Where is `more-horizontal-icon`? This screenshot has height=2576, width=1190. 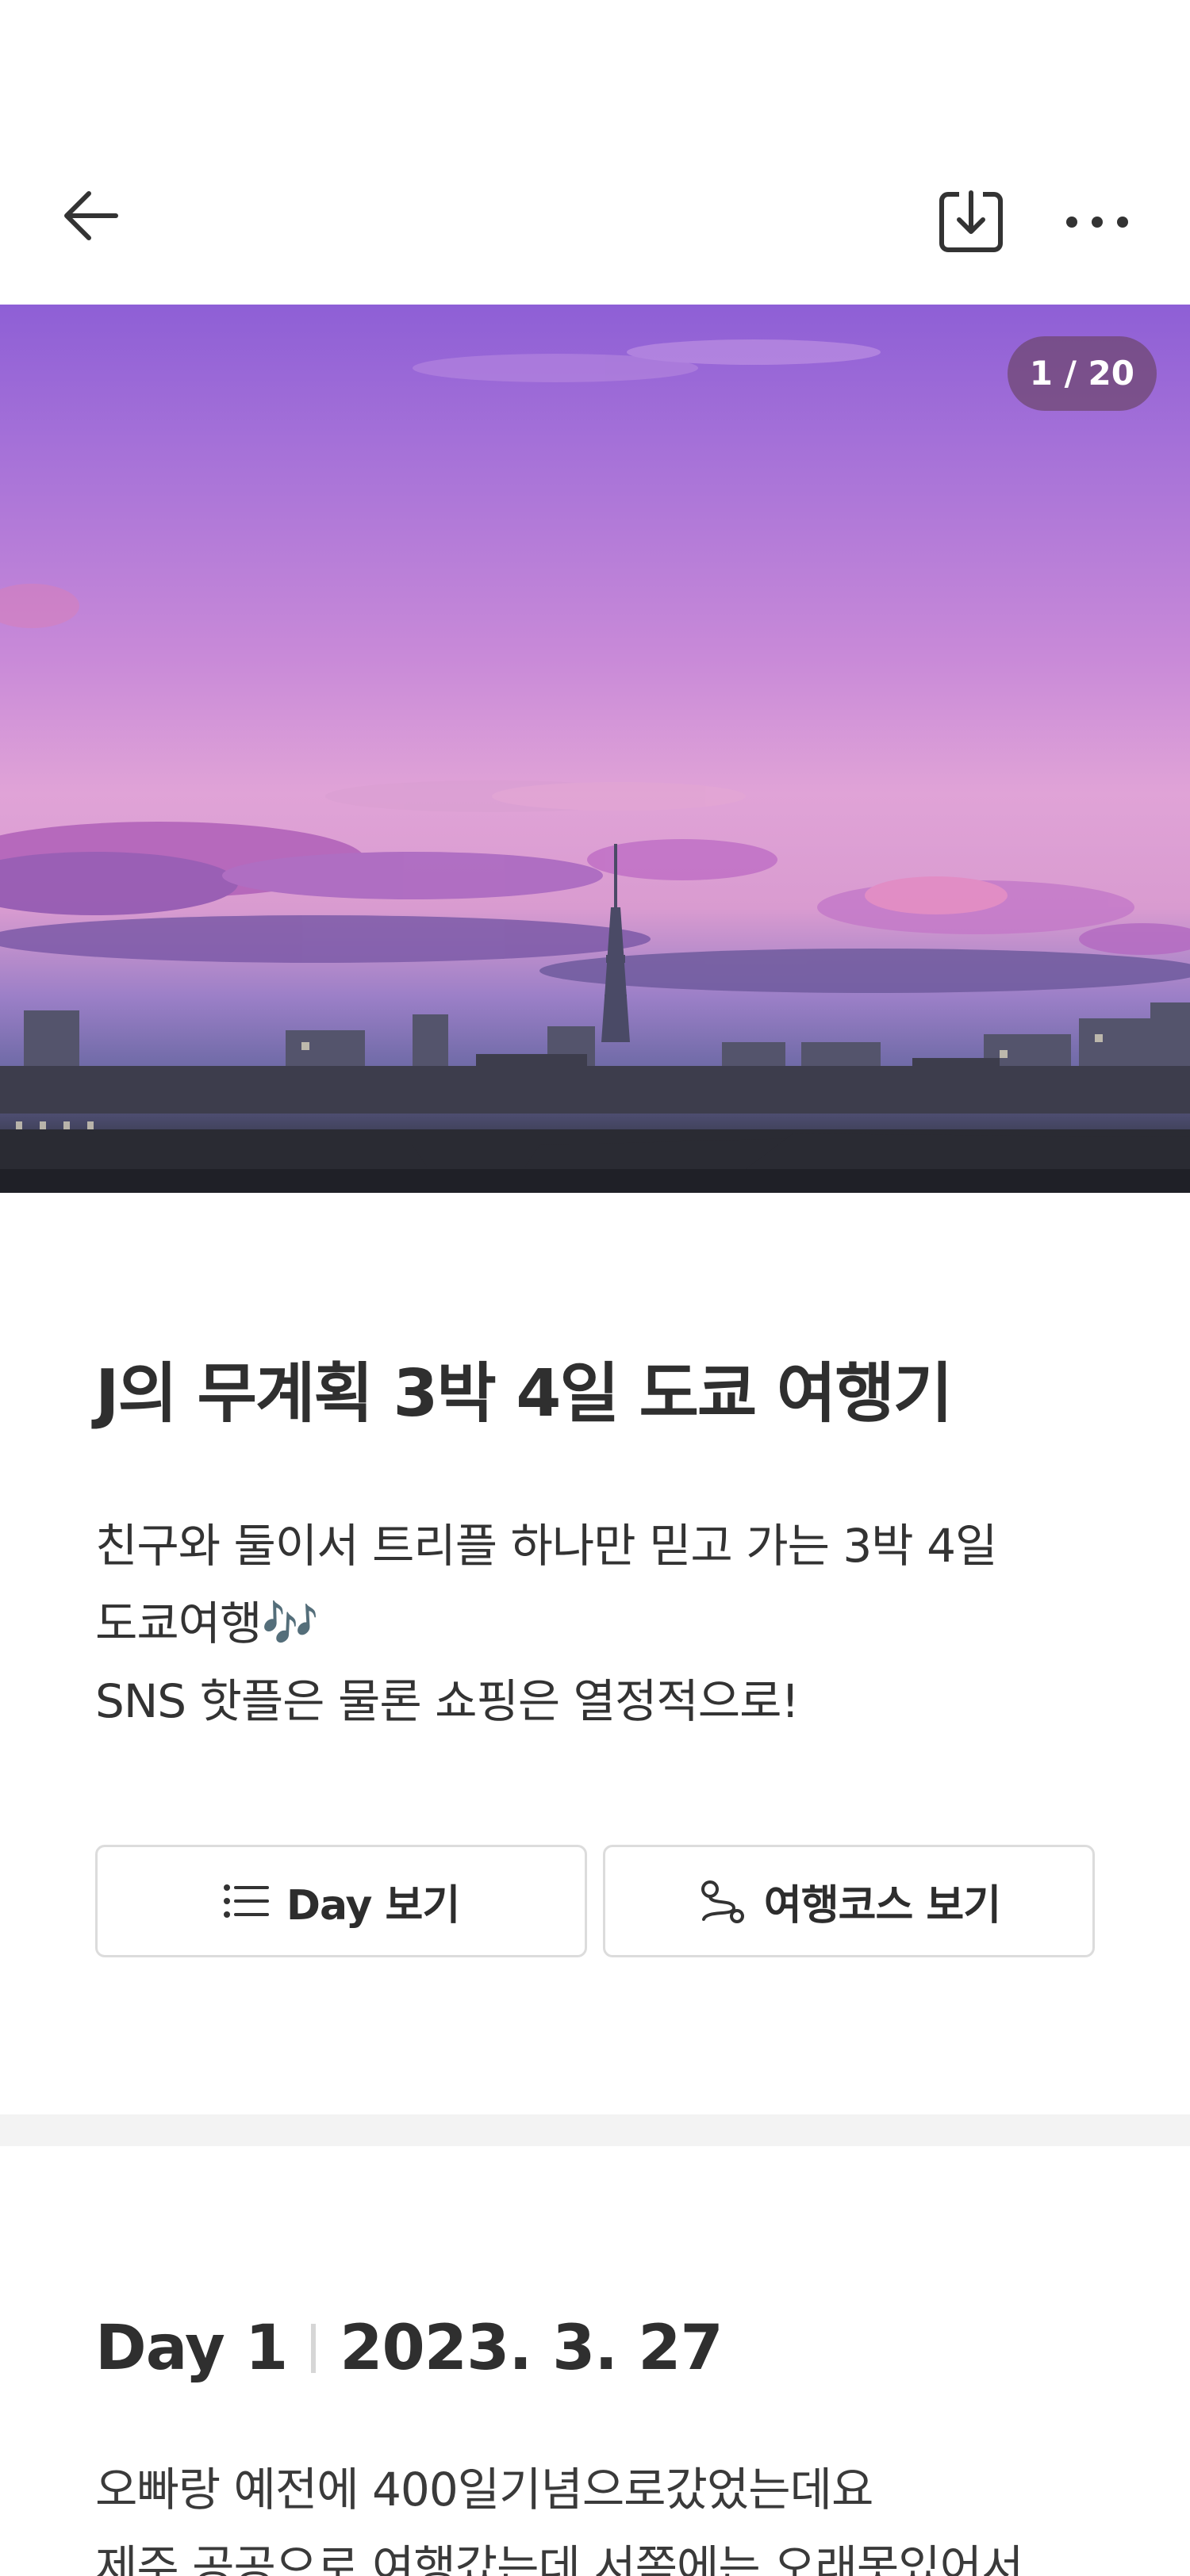 more-horizontal-icon is located at coordinates (1097, 222).